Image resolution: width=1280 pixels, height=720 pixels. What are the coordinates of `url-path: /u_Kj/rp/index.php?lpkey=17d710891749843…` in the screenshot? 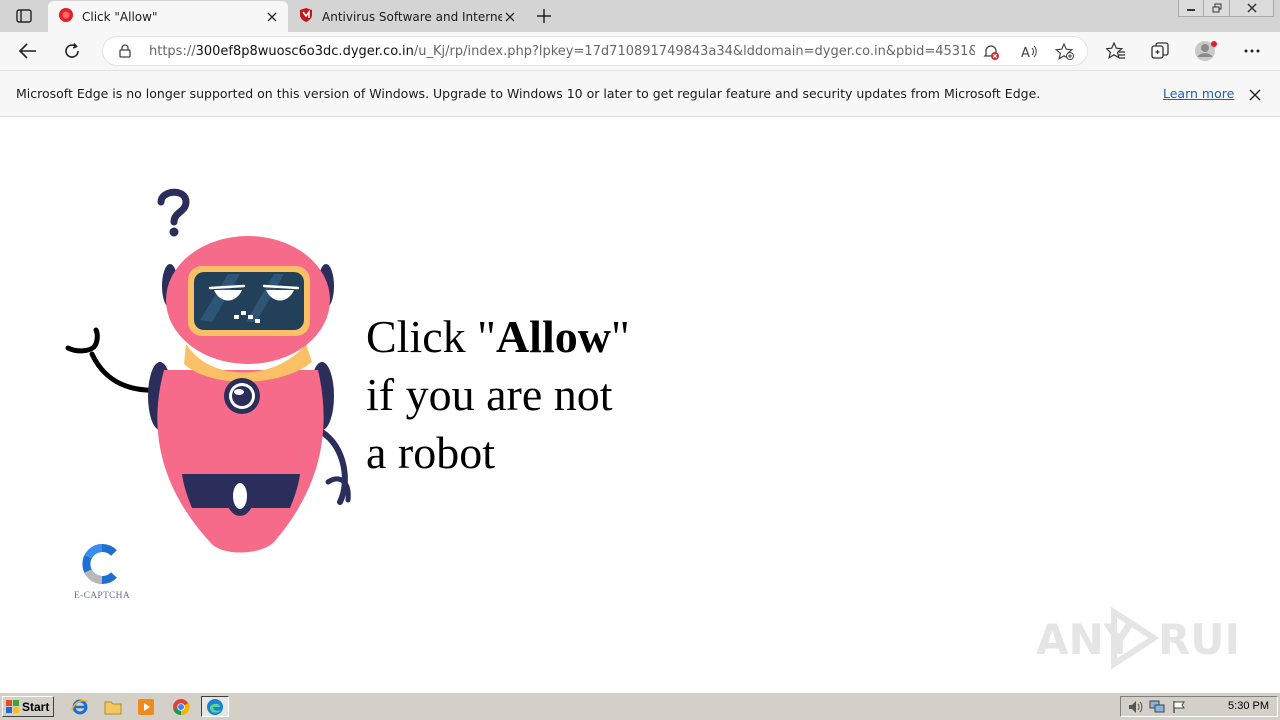 It's located at (694, 51).